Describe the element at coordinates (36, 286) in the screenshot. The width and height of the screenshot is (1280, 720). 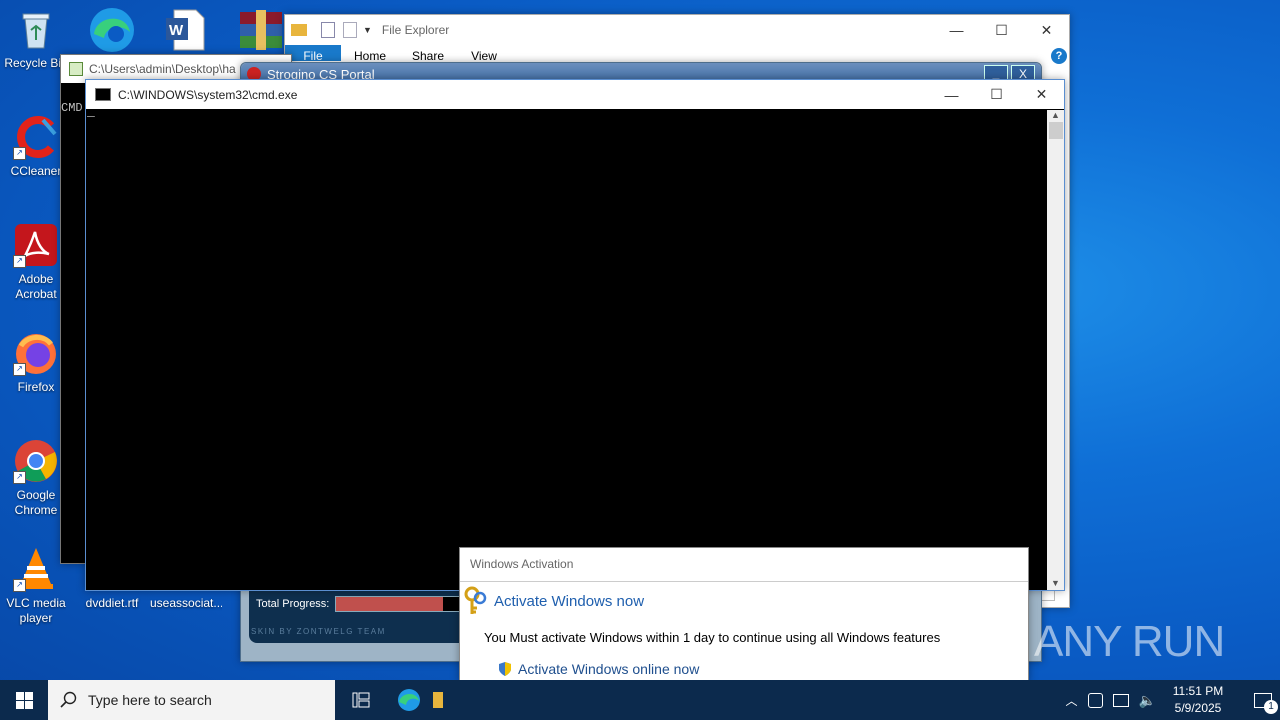
I see `desktop-icon-label: Adobe Acrobat` at that location.